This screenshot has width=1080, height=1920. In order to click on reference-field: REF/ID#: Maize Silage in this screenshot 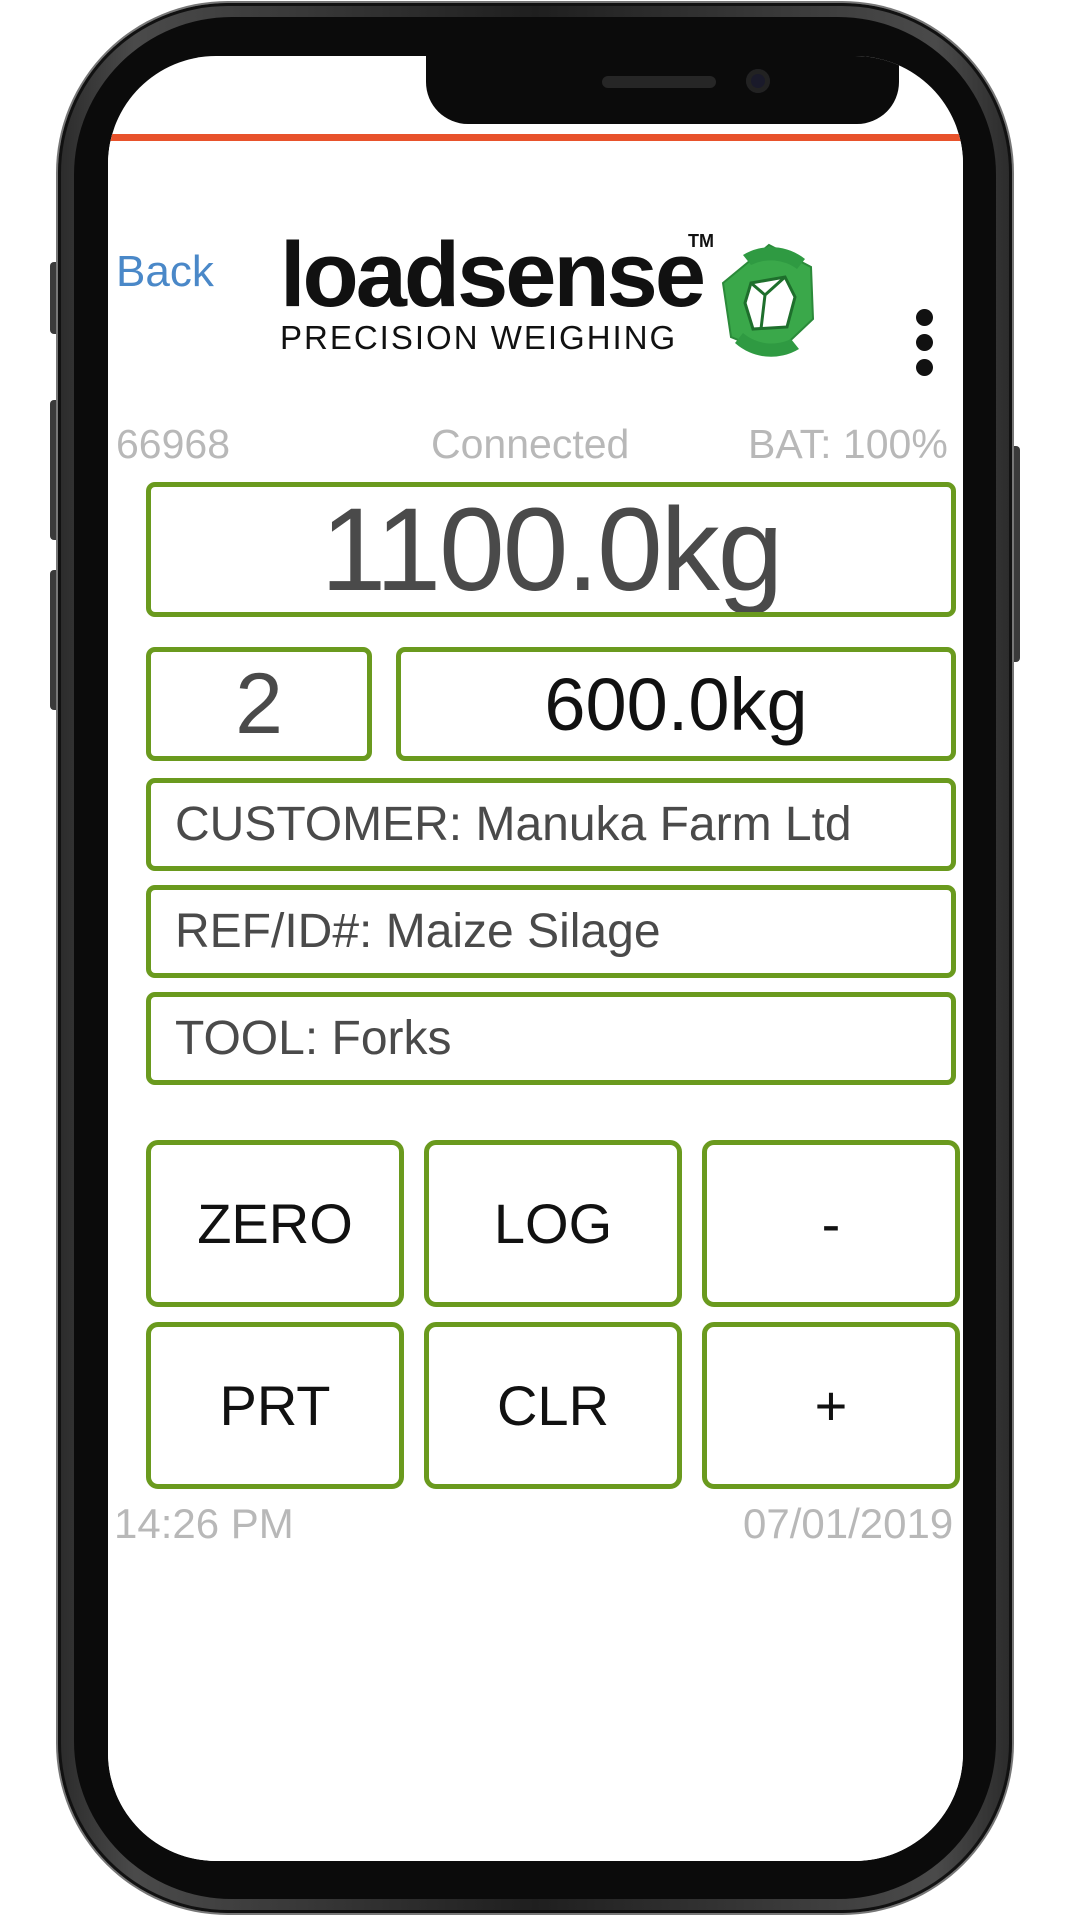, I will do `click(551, 931)`.